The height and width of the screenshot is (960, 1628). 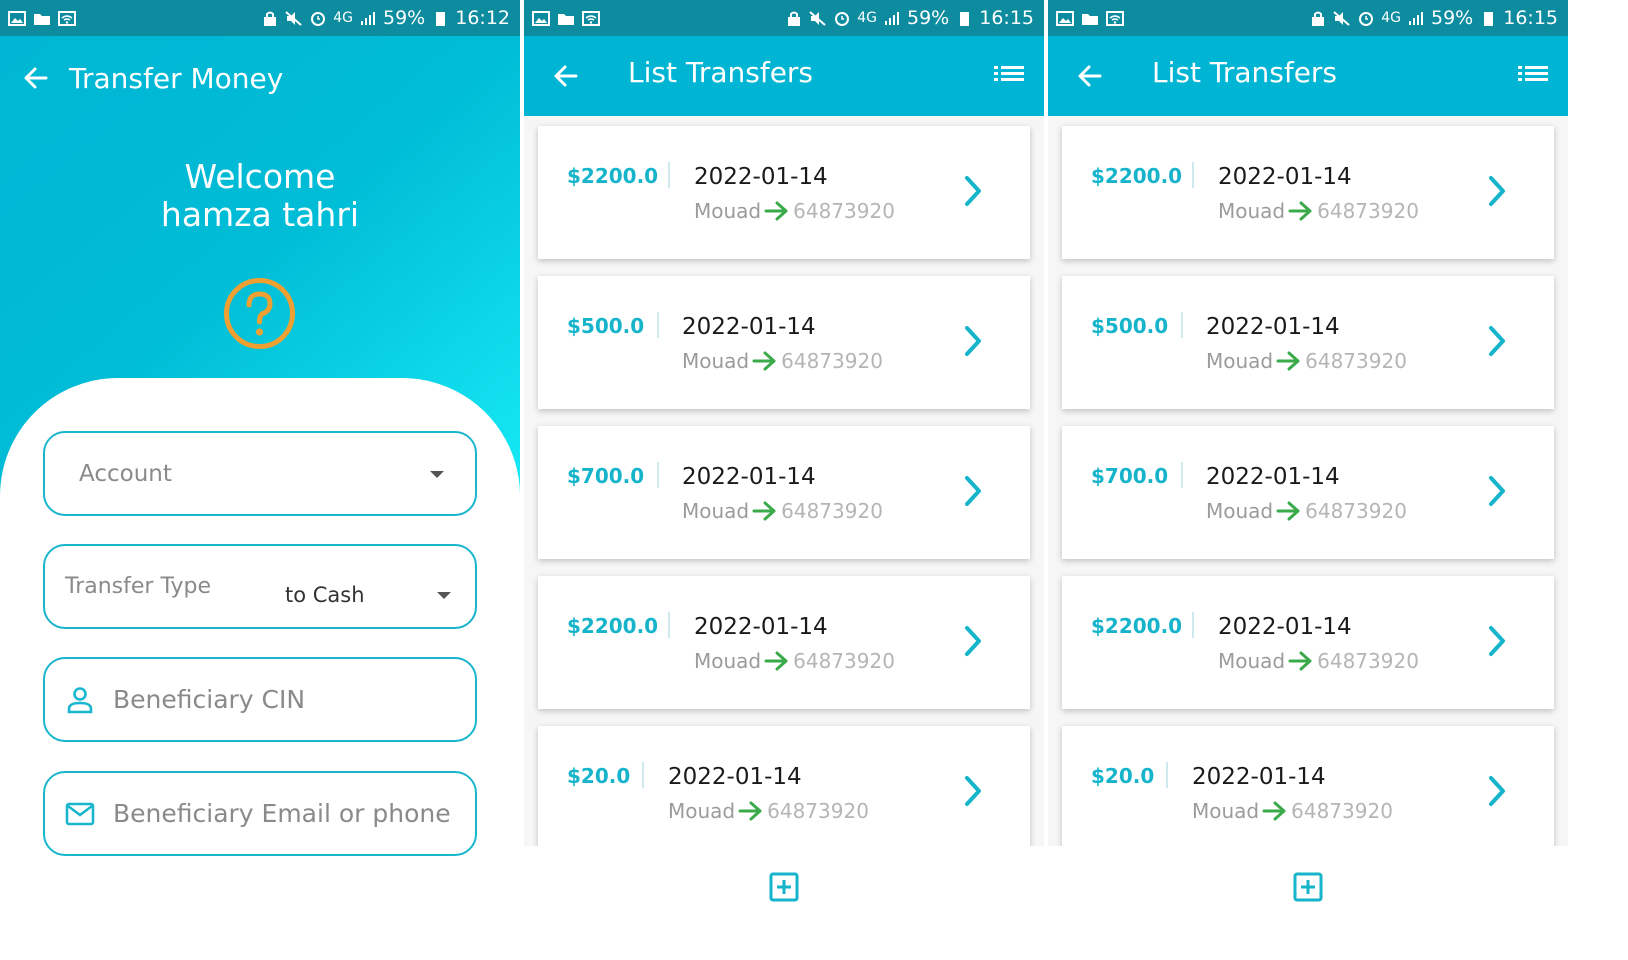 I want to click on page-title: Transfer Money, so click(x=176, y=78).